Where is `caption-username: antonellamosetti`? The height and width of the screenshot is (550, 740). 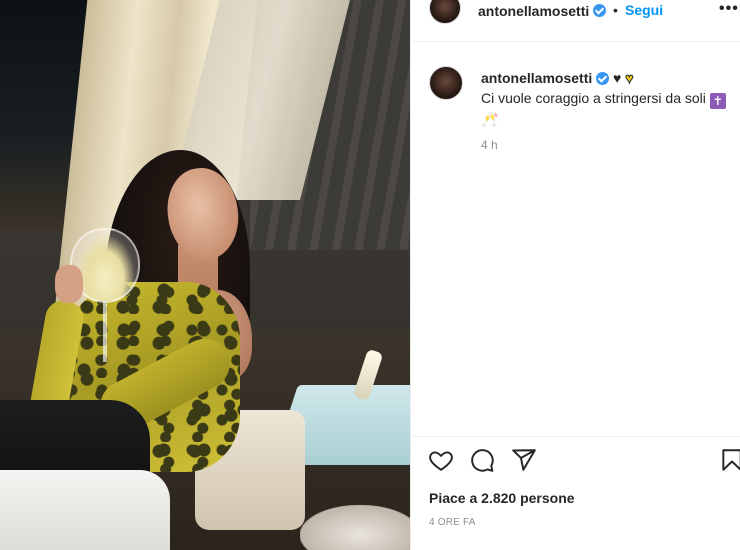 caption-username: antonellamosetti is located at coordinates (536, 78).